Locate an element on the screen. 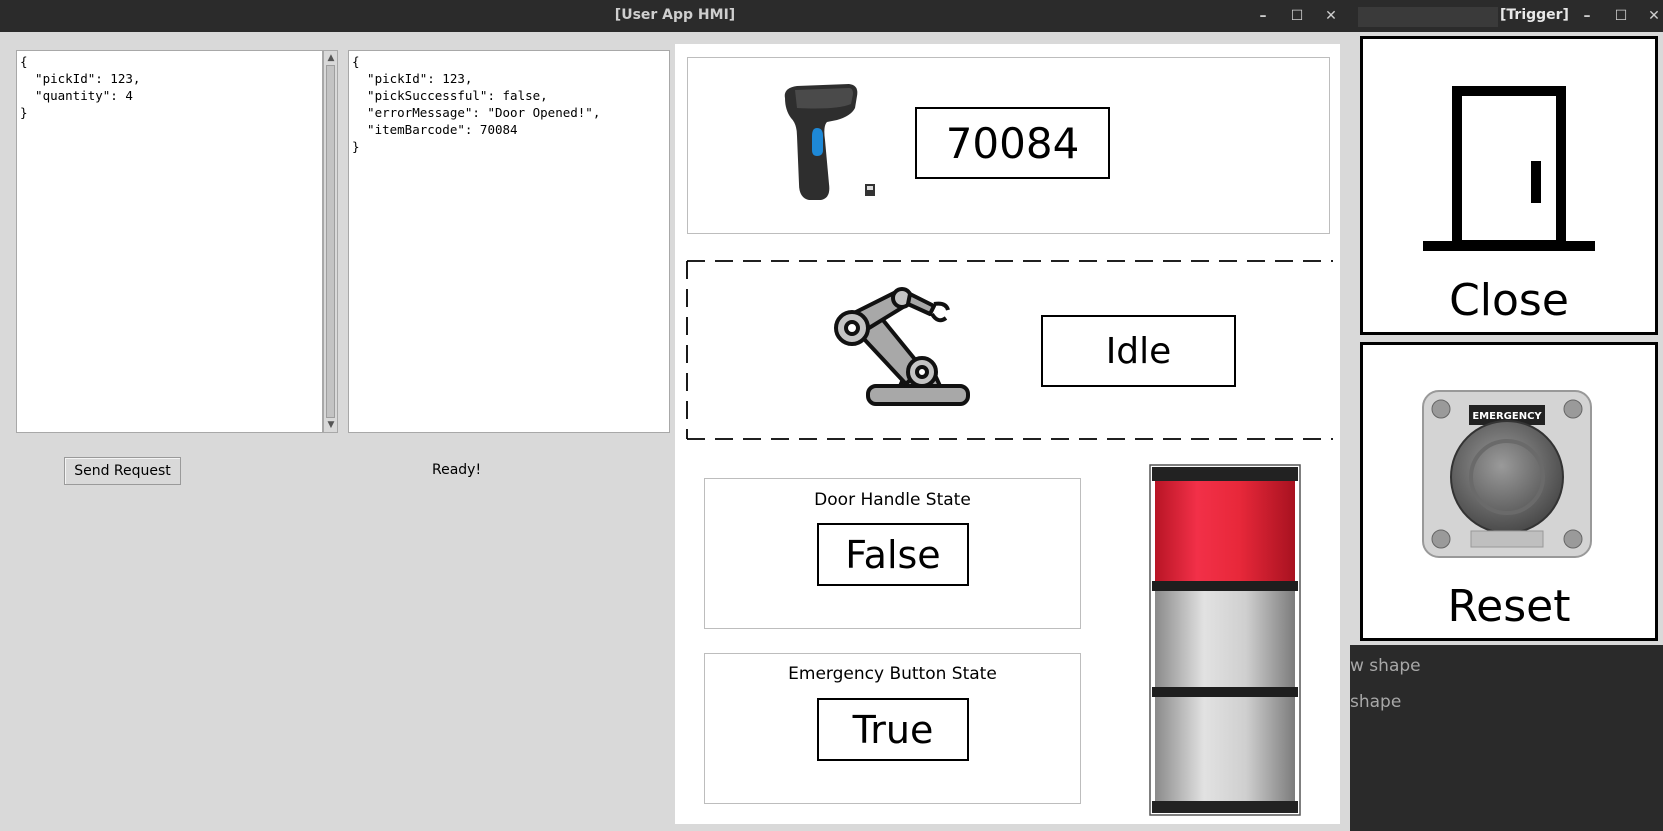 Image resolution: width=1663 pixels, height=831 pixels. trigger-titlebar: [Trigger] – ☐ ✕ is located at coordinates (1506, 16).